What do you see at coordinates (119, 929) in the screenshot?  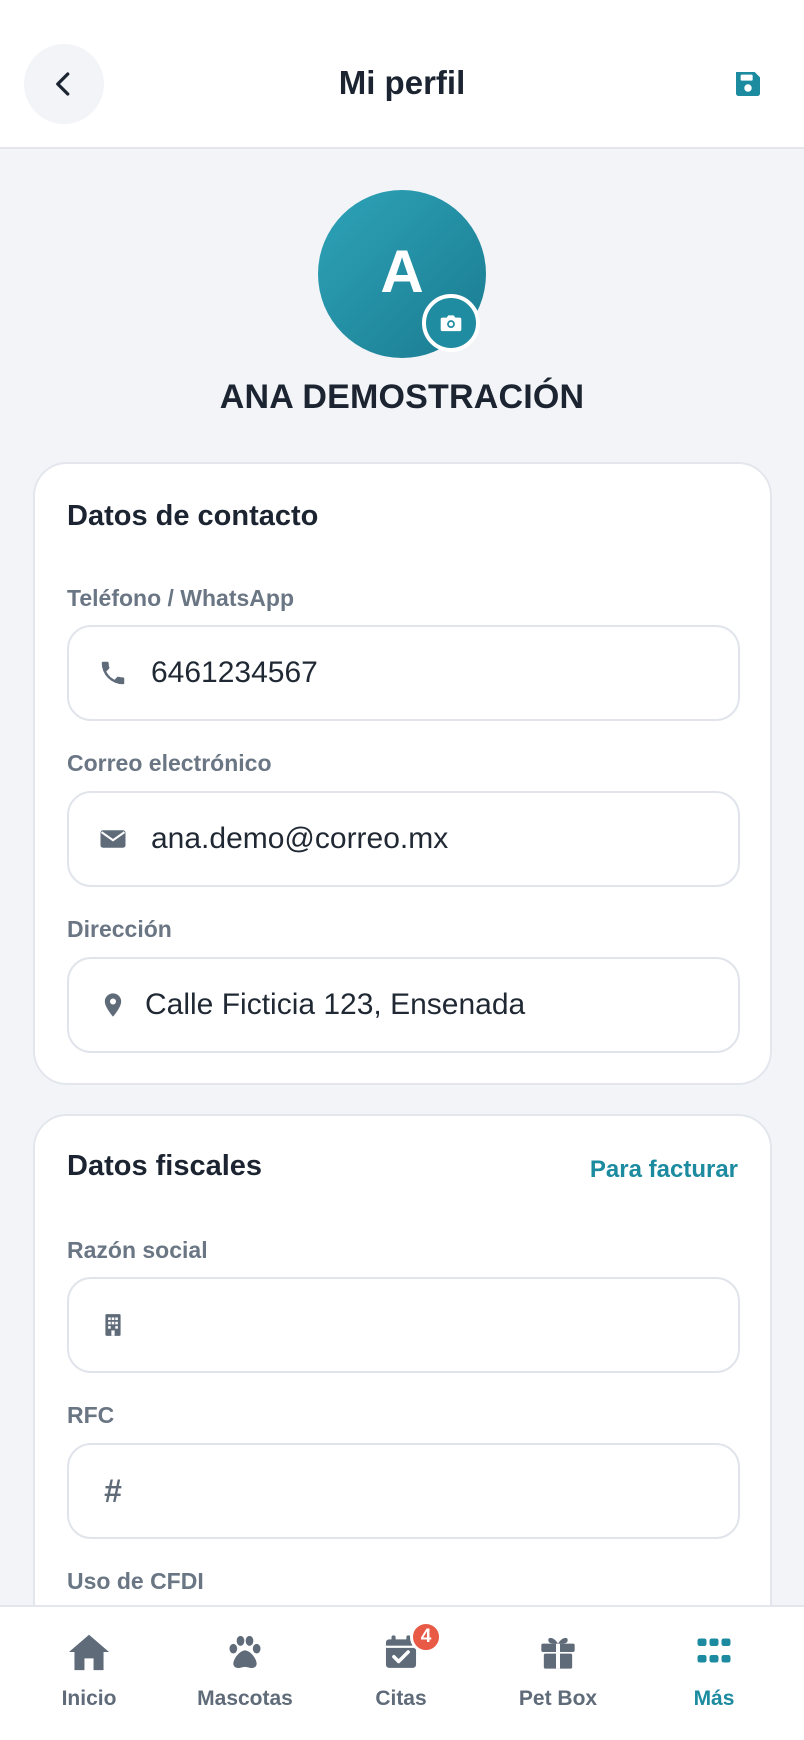 I see `address-label: Dirección` at bounding box center [119, 929].